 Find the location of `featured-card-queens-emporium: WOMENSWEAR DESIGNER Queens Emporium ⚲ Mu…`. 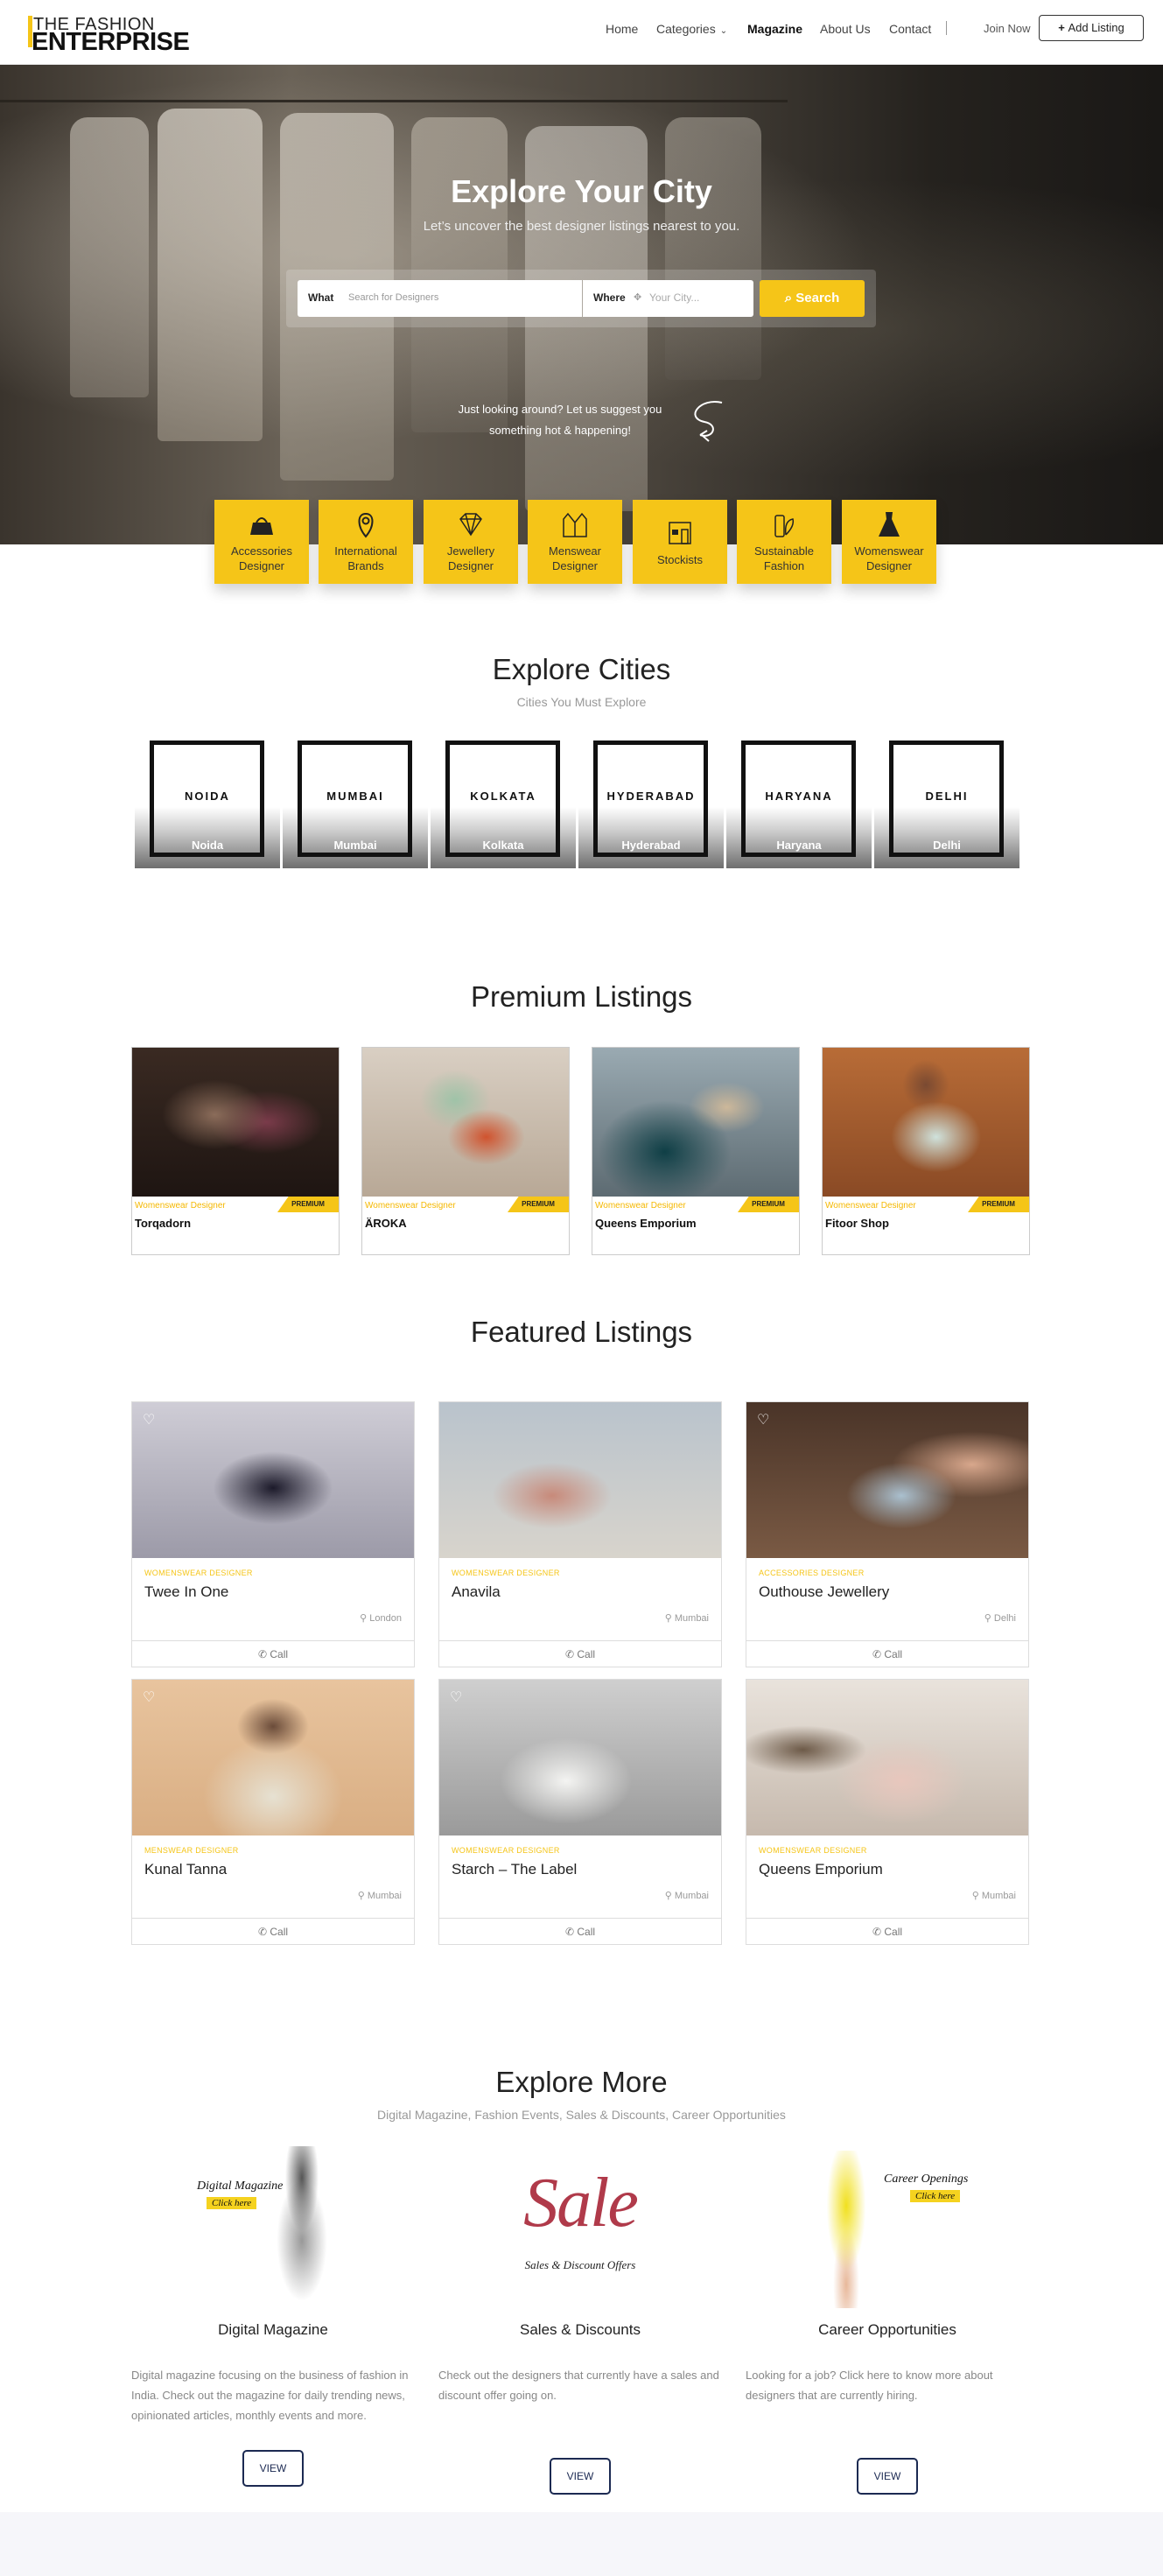

featured-card-queens-emporium: WOMENSWEAR DESIGNER Queens Emporium ⚲ Mu… is located at coordinates (887, 1812).